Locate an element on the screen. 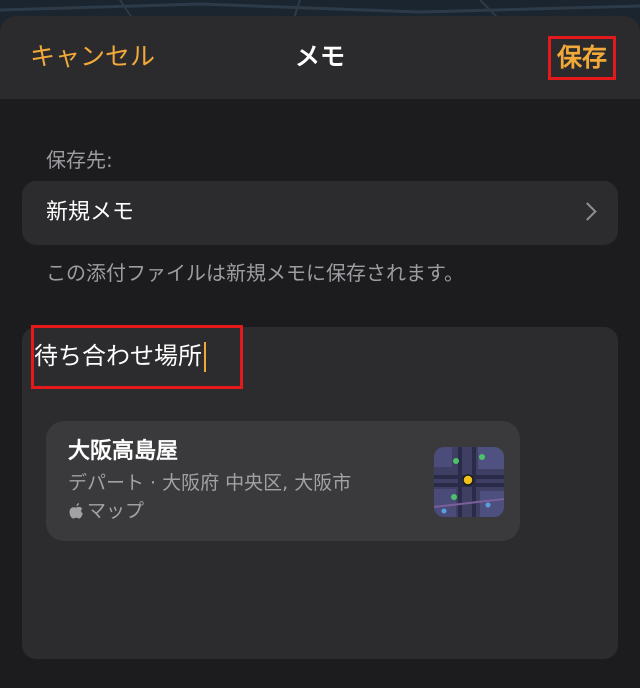  text-cursor is located at coordinates (205, 357).